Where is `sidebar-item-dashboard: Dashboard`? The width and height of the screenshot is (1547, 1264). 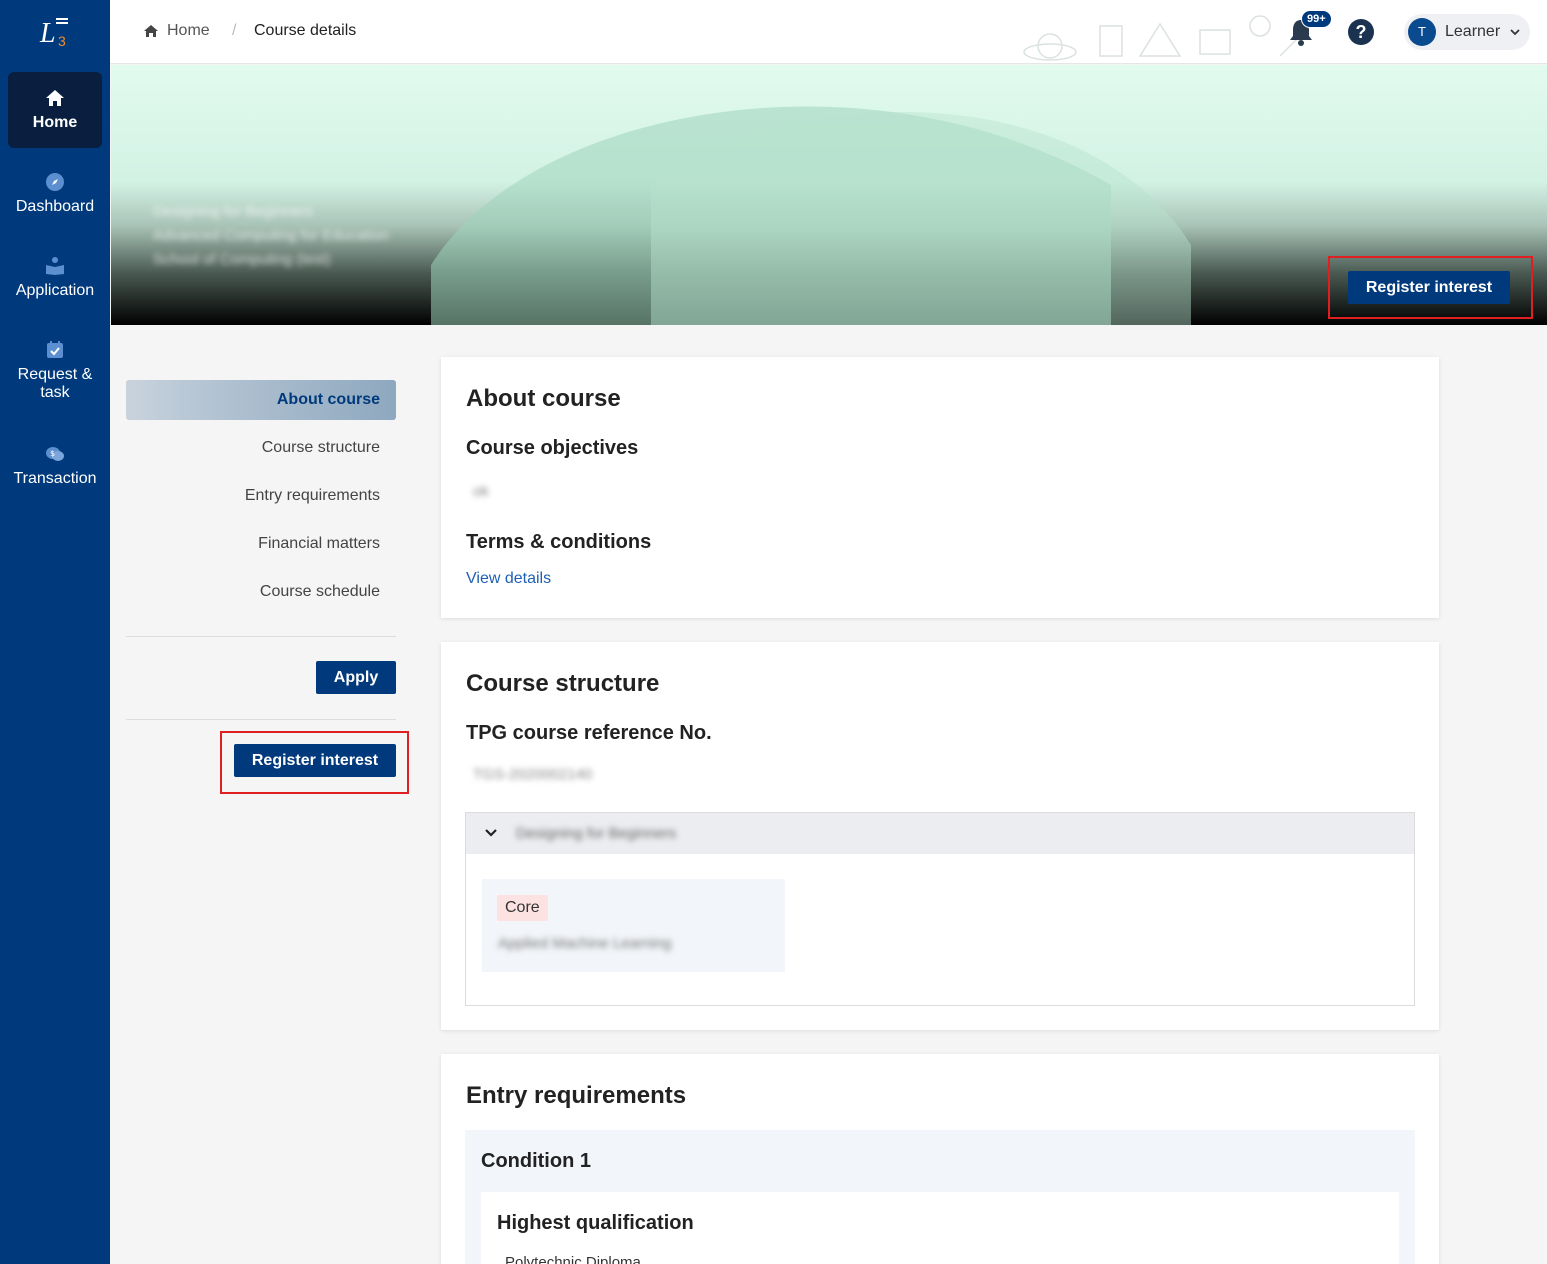
sidebar-item-dashboard: Dashboard is located at coordinates (55, 194).